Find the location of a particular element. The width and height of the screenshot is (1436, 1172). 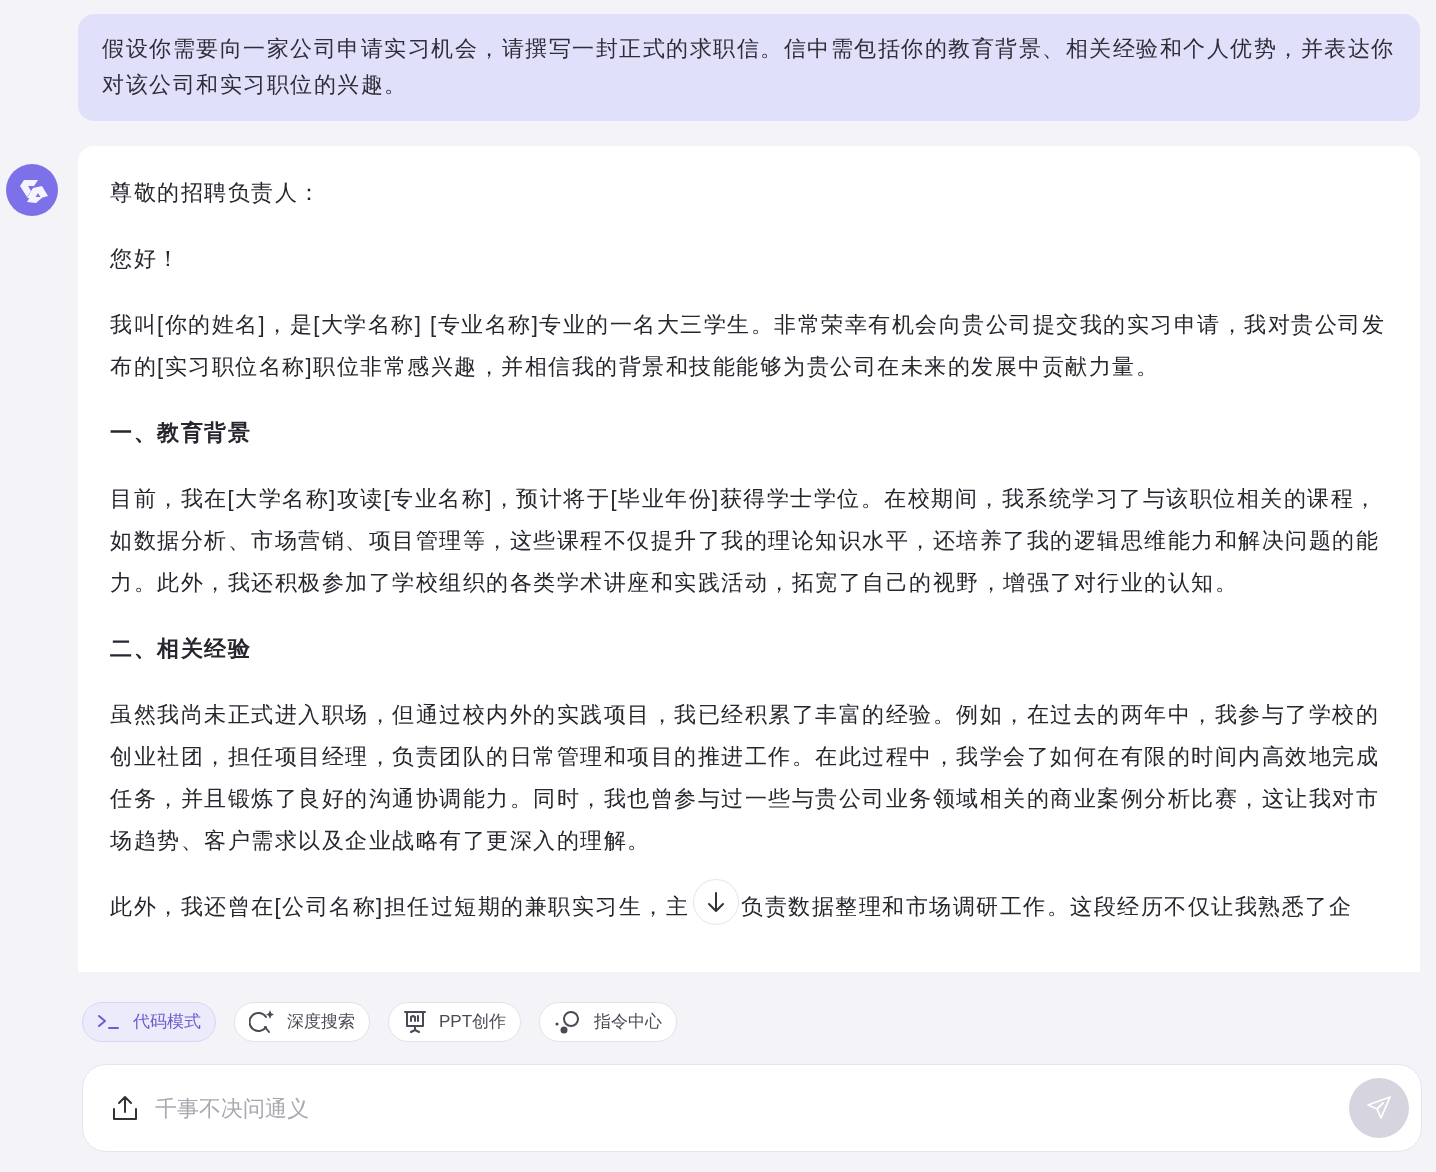

paragraph-text: 虽然我尚未正式进入职场，但通过校内外的实践项目，我已经积累了丰富的经验。例如，在过去的两年中，我参与了学校的创业社团，担任项目经理，负责团队的日常管理和项目的推进工作。在此过程中，我学会了如何在有限的时间内高效地完成任务，并且锻炼了良好的沟通协调能力。同时，我也曾参与过一些与贵公司业务领域相关的商业案例分析比赛，这让我对市场趋势、客户需求以及企业战略有了更深入的理解。 is located at coordinates (745, 778).